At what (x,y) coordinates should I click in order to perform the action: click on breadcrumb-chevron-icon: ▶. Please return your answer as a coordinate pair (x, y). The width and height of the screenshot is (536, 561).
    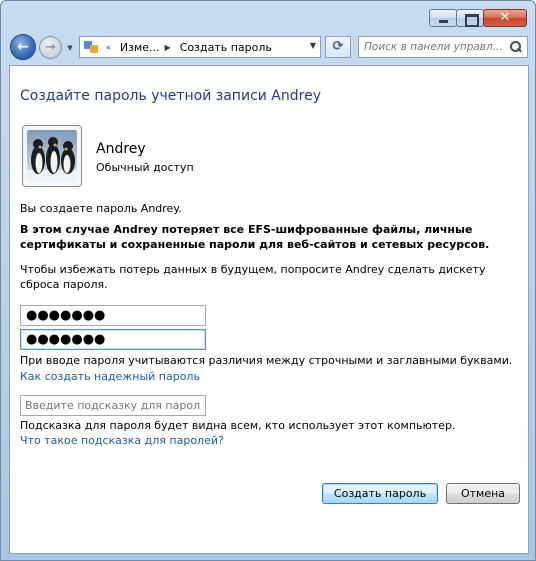
    Looking at the image, I should click on (168, 47).